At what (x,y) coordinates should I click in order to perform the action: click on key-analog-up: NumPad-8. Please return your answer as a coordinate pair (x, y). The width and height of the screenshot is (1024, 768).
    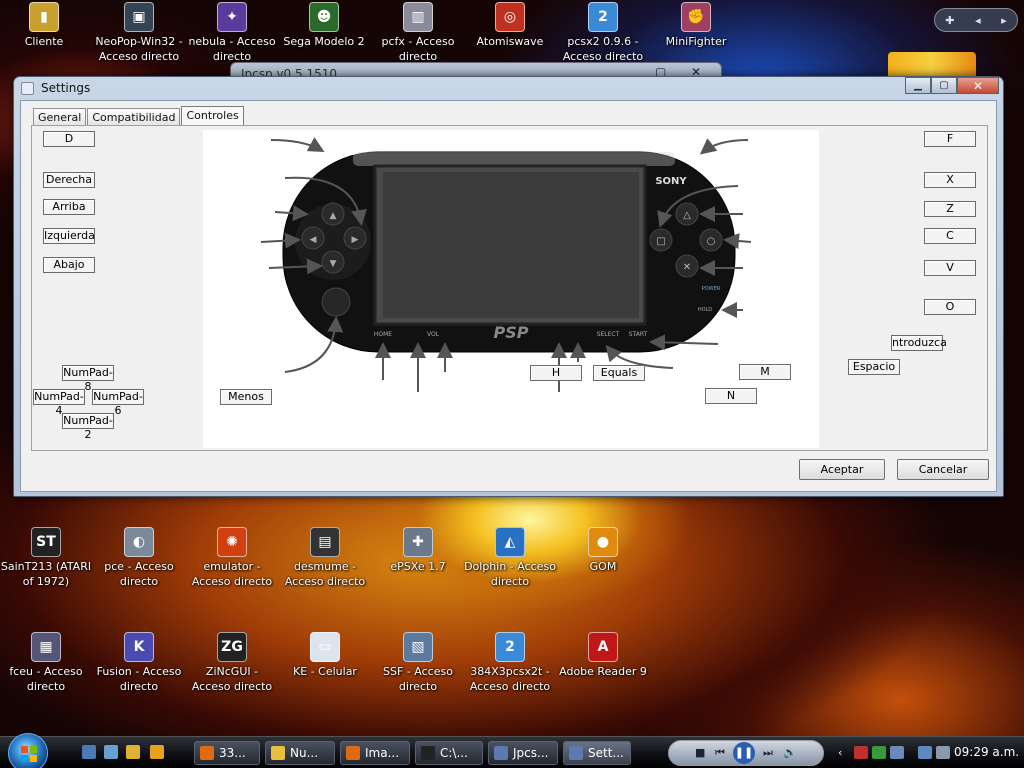
    Looking at the image, I should click on (88, 379).